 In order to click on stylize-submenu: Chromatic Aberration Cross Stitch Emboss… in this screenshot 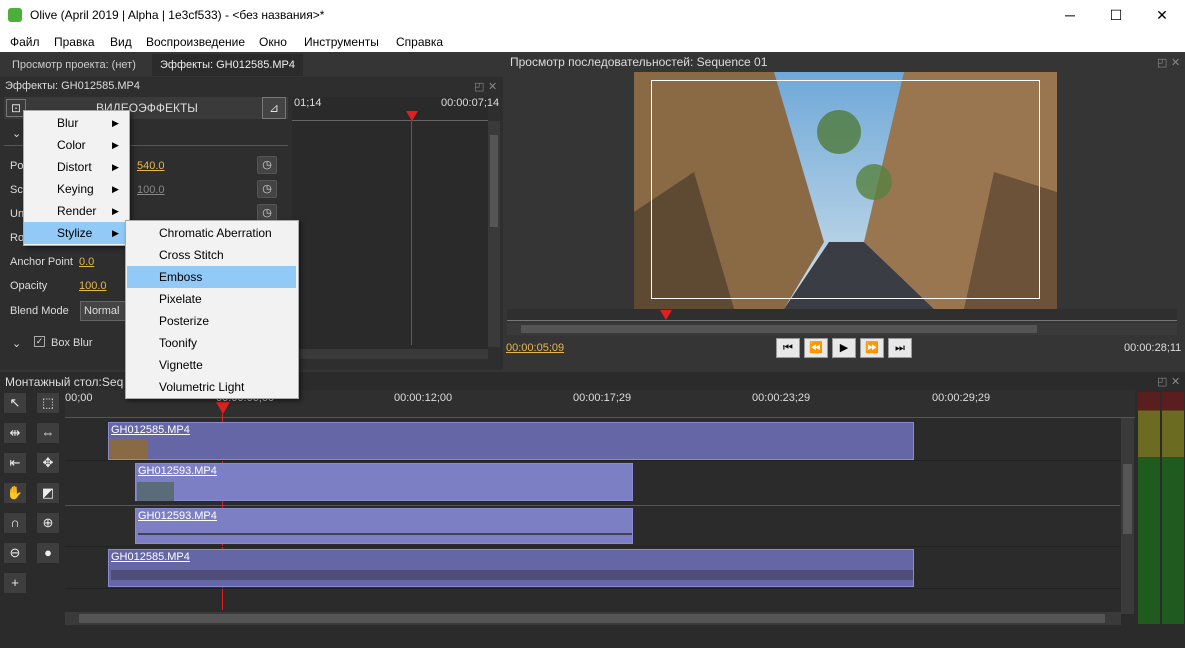, I will do `click(212, 309)`.